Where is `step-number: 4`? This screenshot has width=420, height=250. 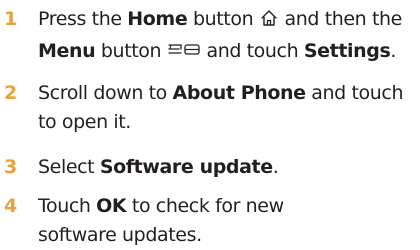 step-number: 4 is located at coordinates (11, 206).